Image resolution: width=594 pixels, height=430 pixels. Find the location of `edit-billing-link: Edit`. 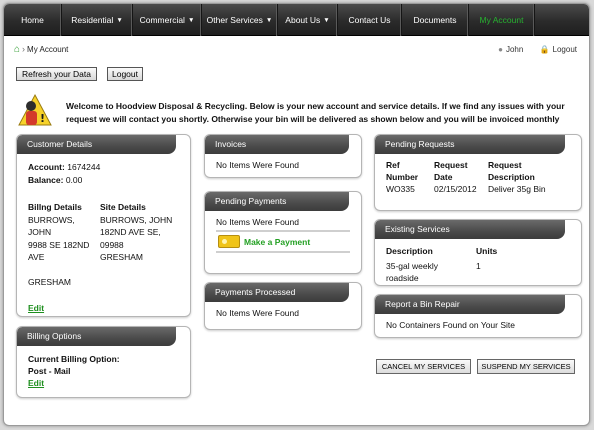

edit-billing-link: Edit is located at coordinates (36, 383).